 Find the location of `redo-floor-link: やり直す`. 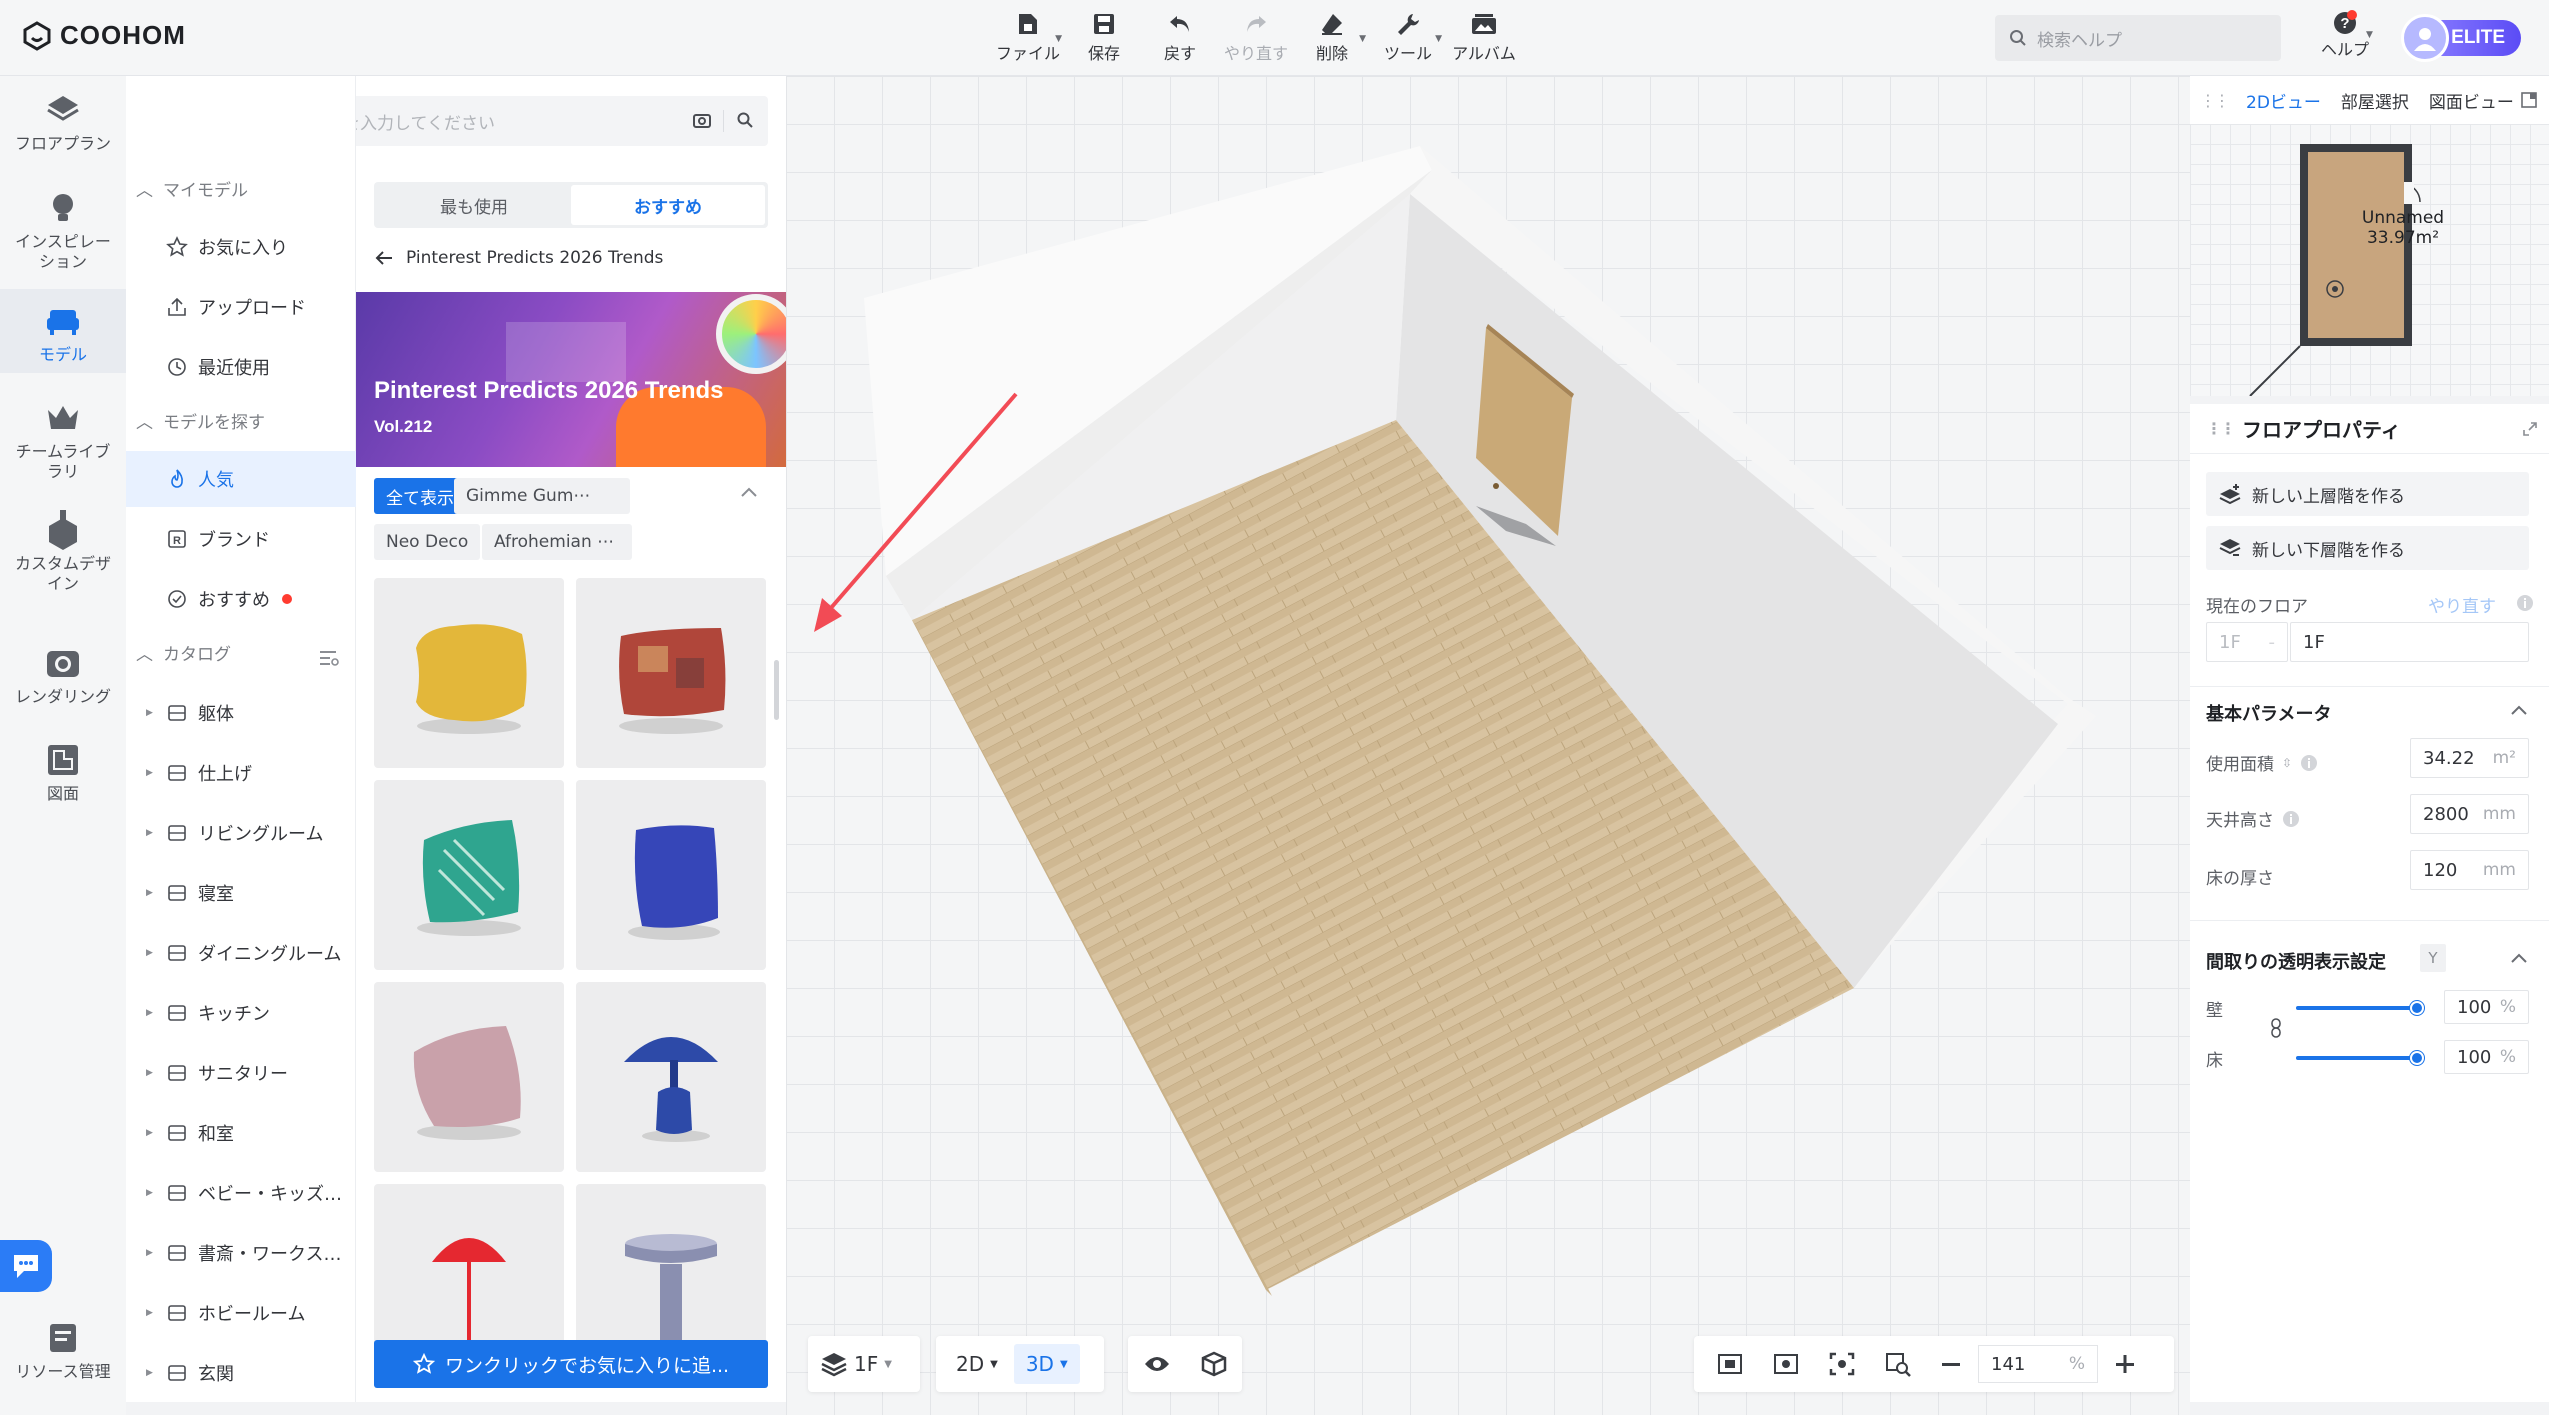

redo-floor-link: やり直す is located at coordinates (2462, 604).